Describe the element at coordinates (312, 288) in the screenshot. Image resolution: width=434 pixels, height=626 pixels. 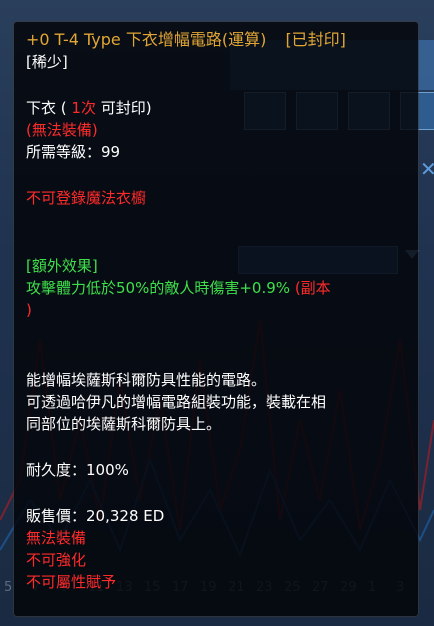
I see `extra-effect-tag: (副本` at that location.